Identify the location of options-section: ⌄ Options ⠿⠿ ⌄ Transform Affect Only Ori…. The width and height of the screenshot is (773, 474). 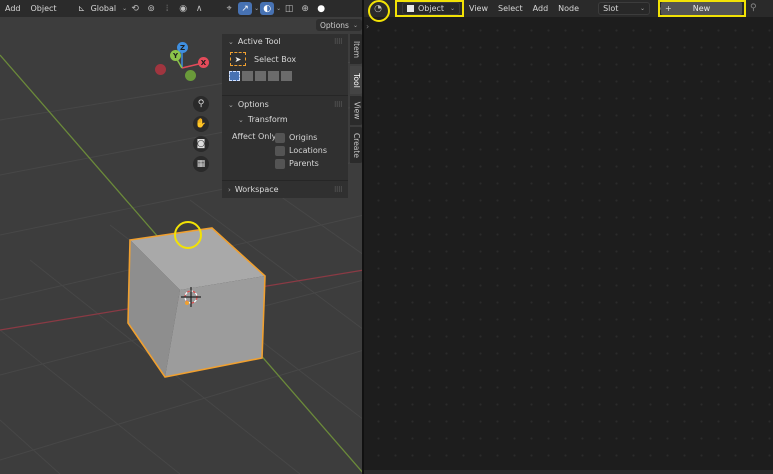
(285, 135).